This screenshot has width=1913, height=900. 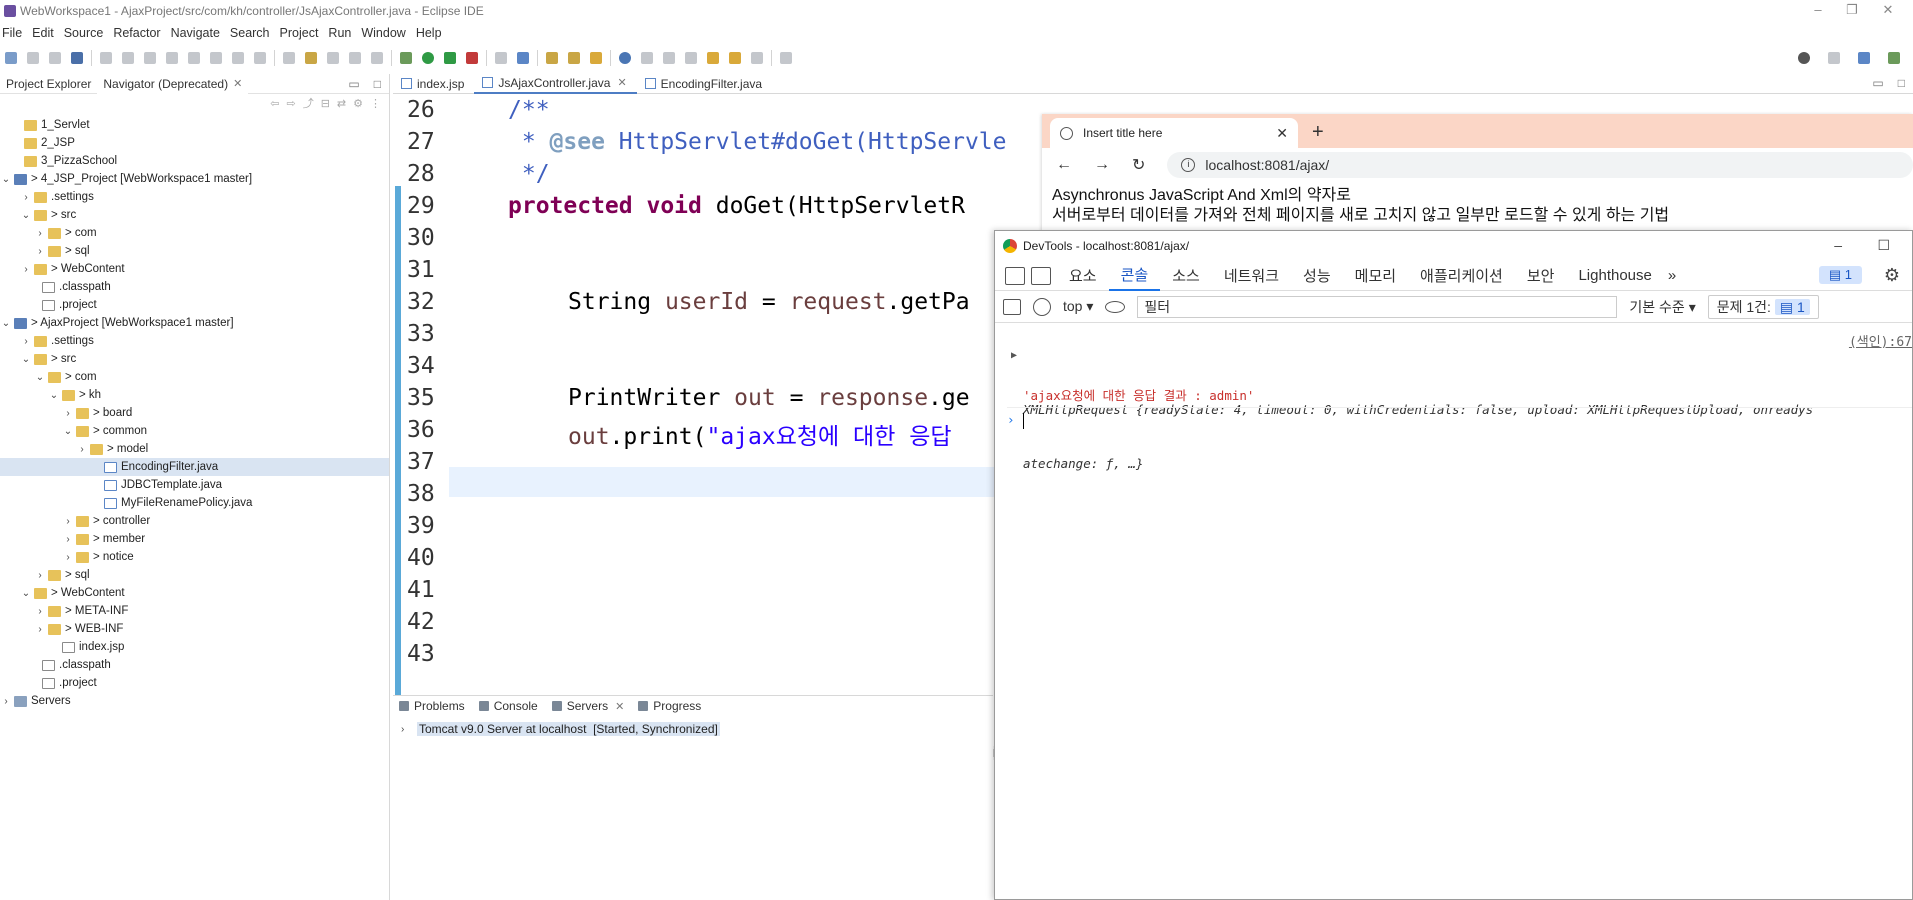 I want to click on info-icon: i, so click(x=1188, y=165).